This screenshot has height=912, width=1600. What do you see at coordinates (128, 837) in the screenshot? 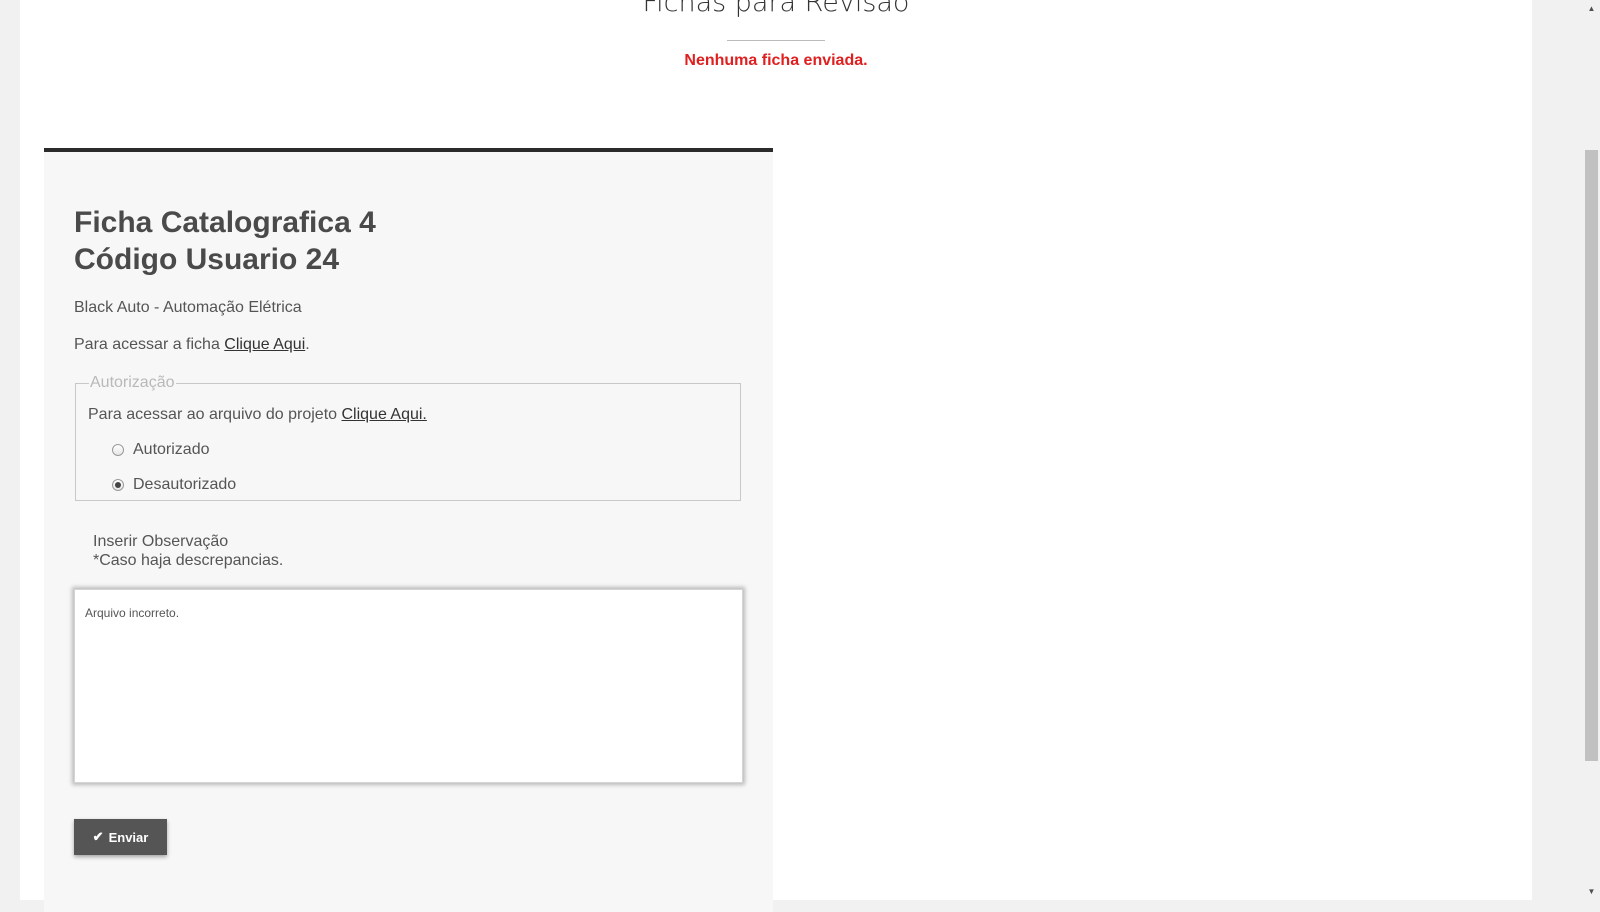
I see `send-button-label: Enviar` at bounding box center [128, 837].